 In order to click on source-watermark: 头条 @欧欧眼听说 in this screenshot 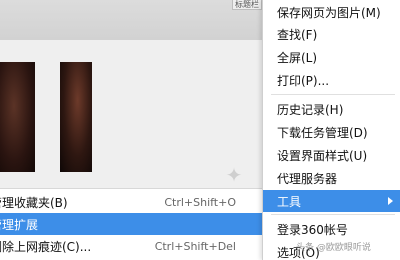, I will do `click(333, 248)`.